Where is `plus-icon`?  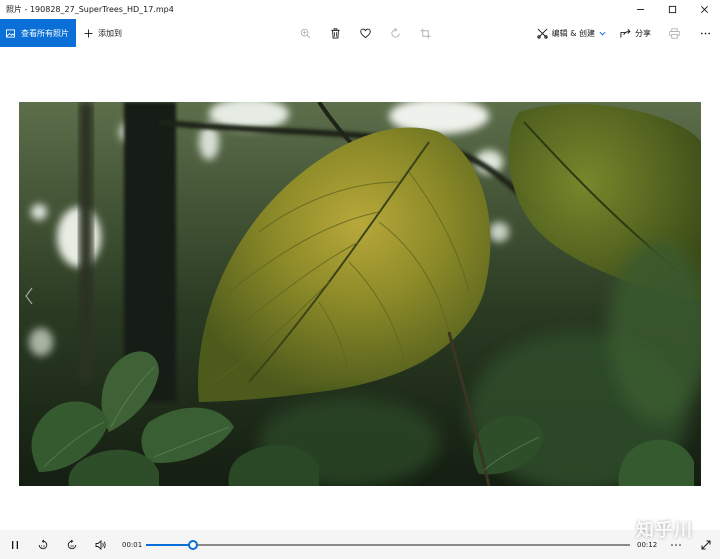 plus-icon is located at coordinates (88, 33).